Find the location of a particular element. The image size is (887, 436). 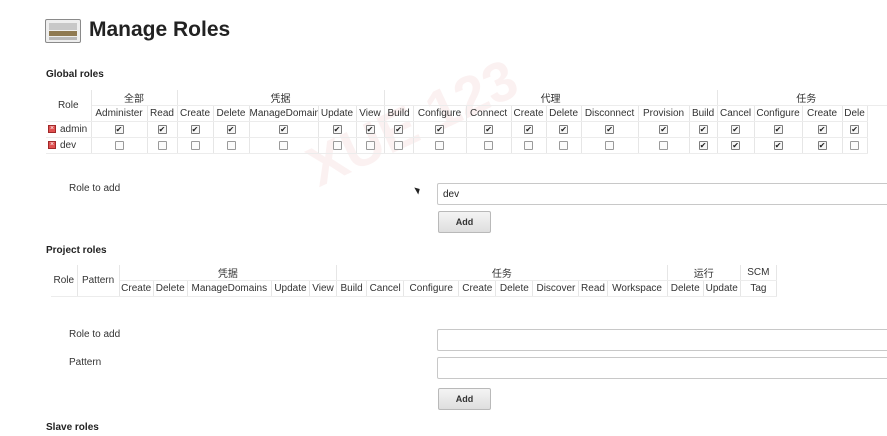

project-roles-title: Project roles is located at coordinates (76, 250).